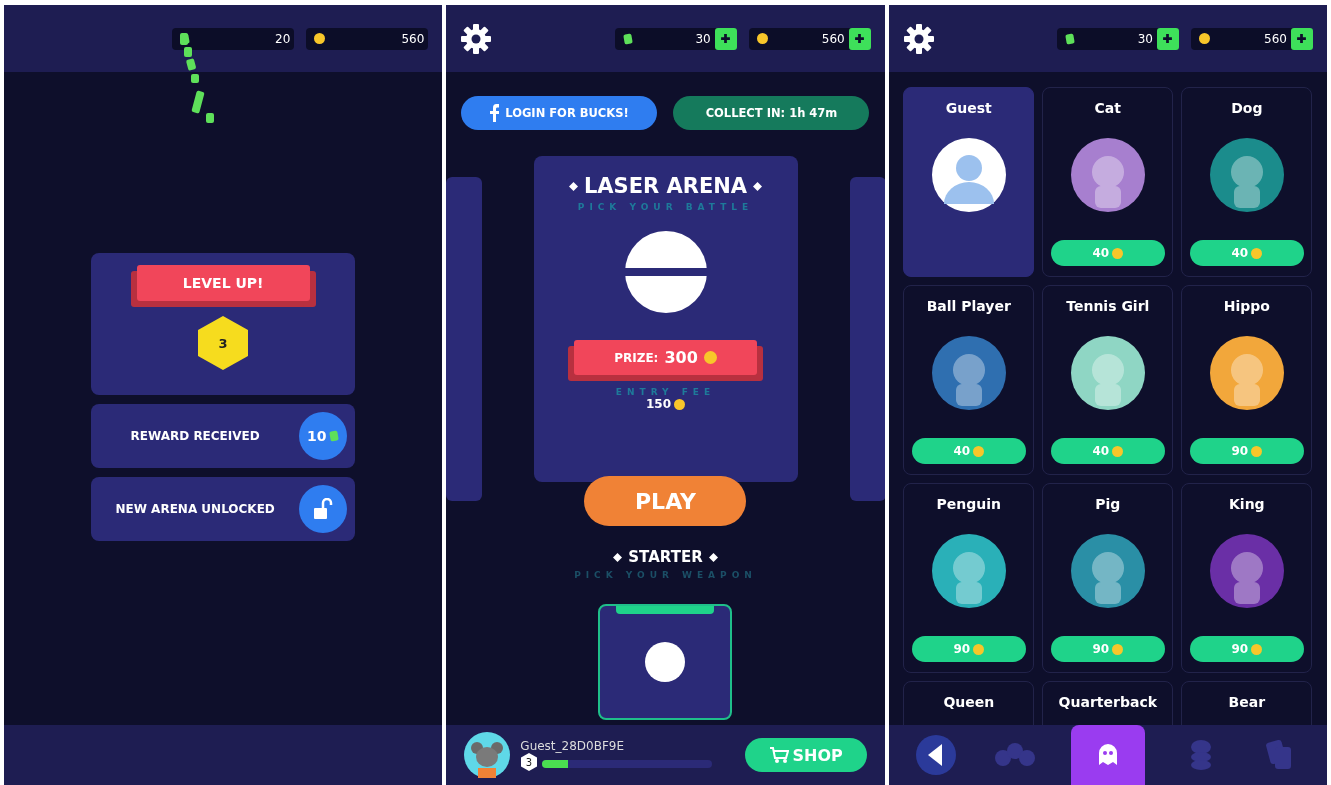 The image size is (1331, 785). Describe the element at coordinates (283, 38) in the screenshot. I see `currency-amount: 20` at that location.